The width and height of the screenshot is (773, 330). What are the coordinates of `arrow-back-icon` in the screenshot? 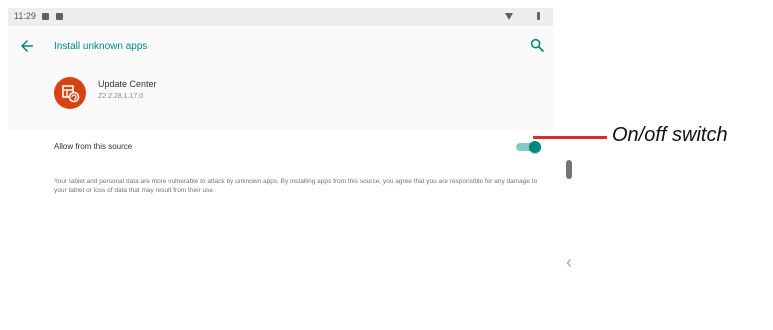 It's located at (27, 46).